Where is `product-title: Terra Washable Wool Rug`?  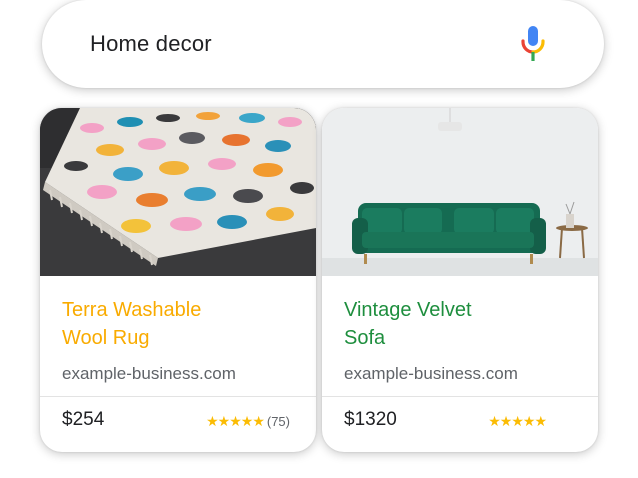 product-title: Terra Washable Wool Rug is located at coordinates (182, 324).